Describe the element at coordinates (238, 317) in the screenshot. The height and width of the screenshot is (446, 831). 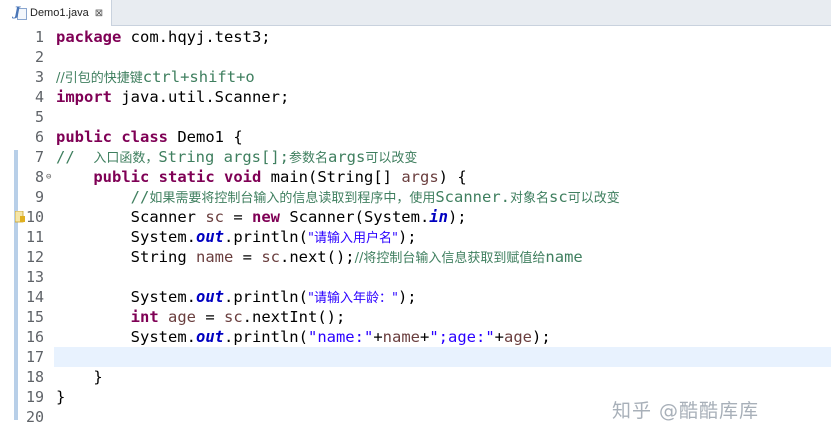
I see `code-text: int age = sc.nextInt();` at that location.